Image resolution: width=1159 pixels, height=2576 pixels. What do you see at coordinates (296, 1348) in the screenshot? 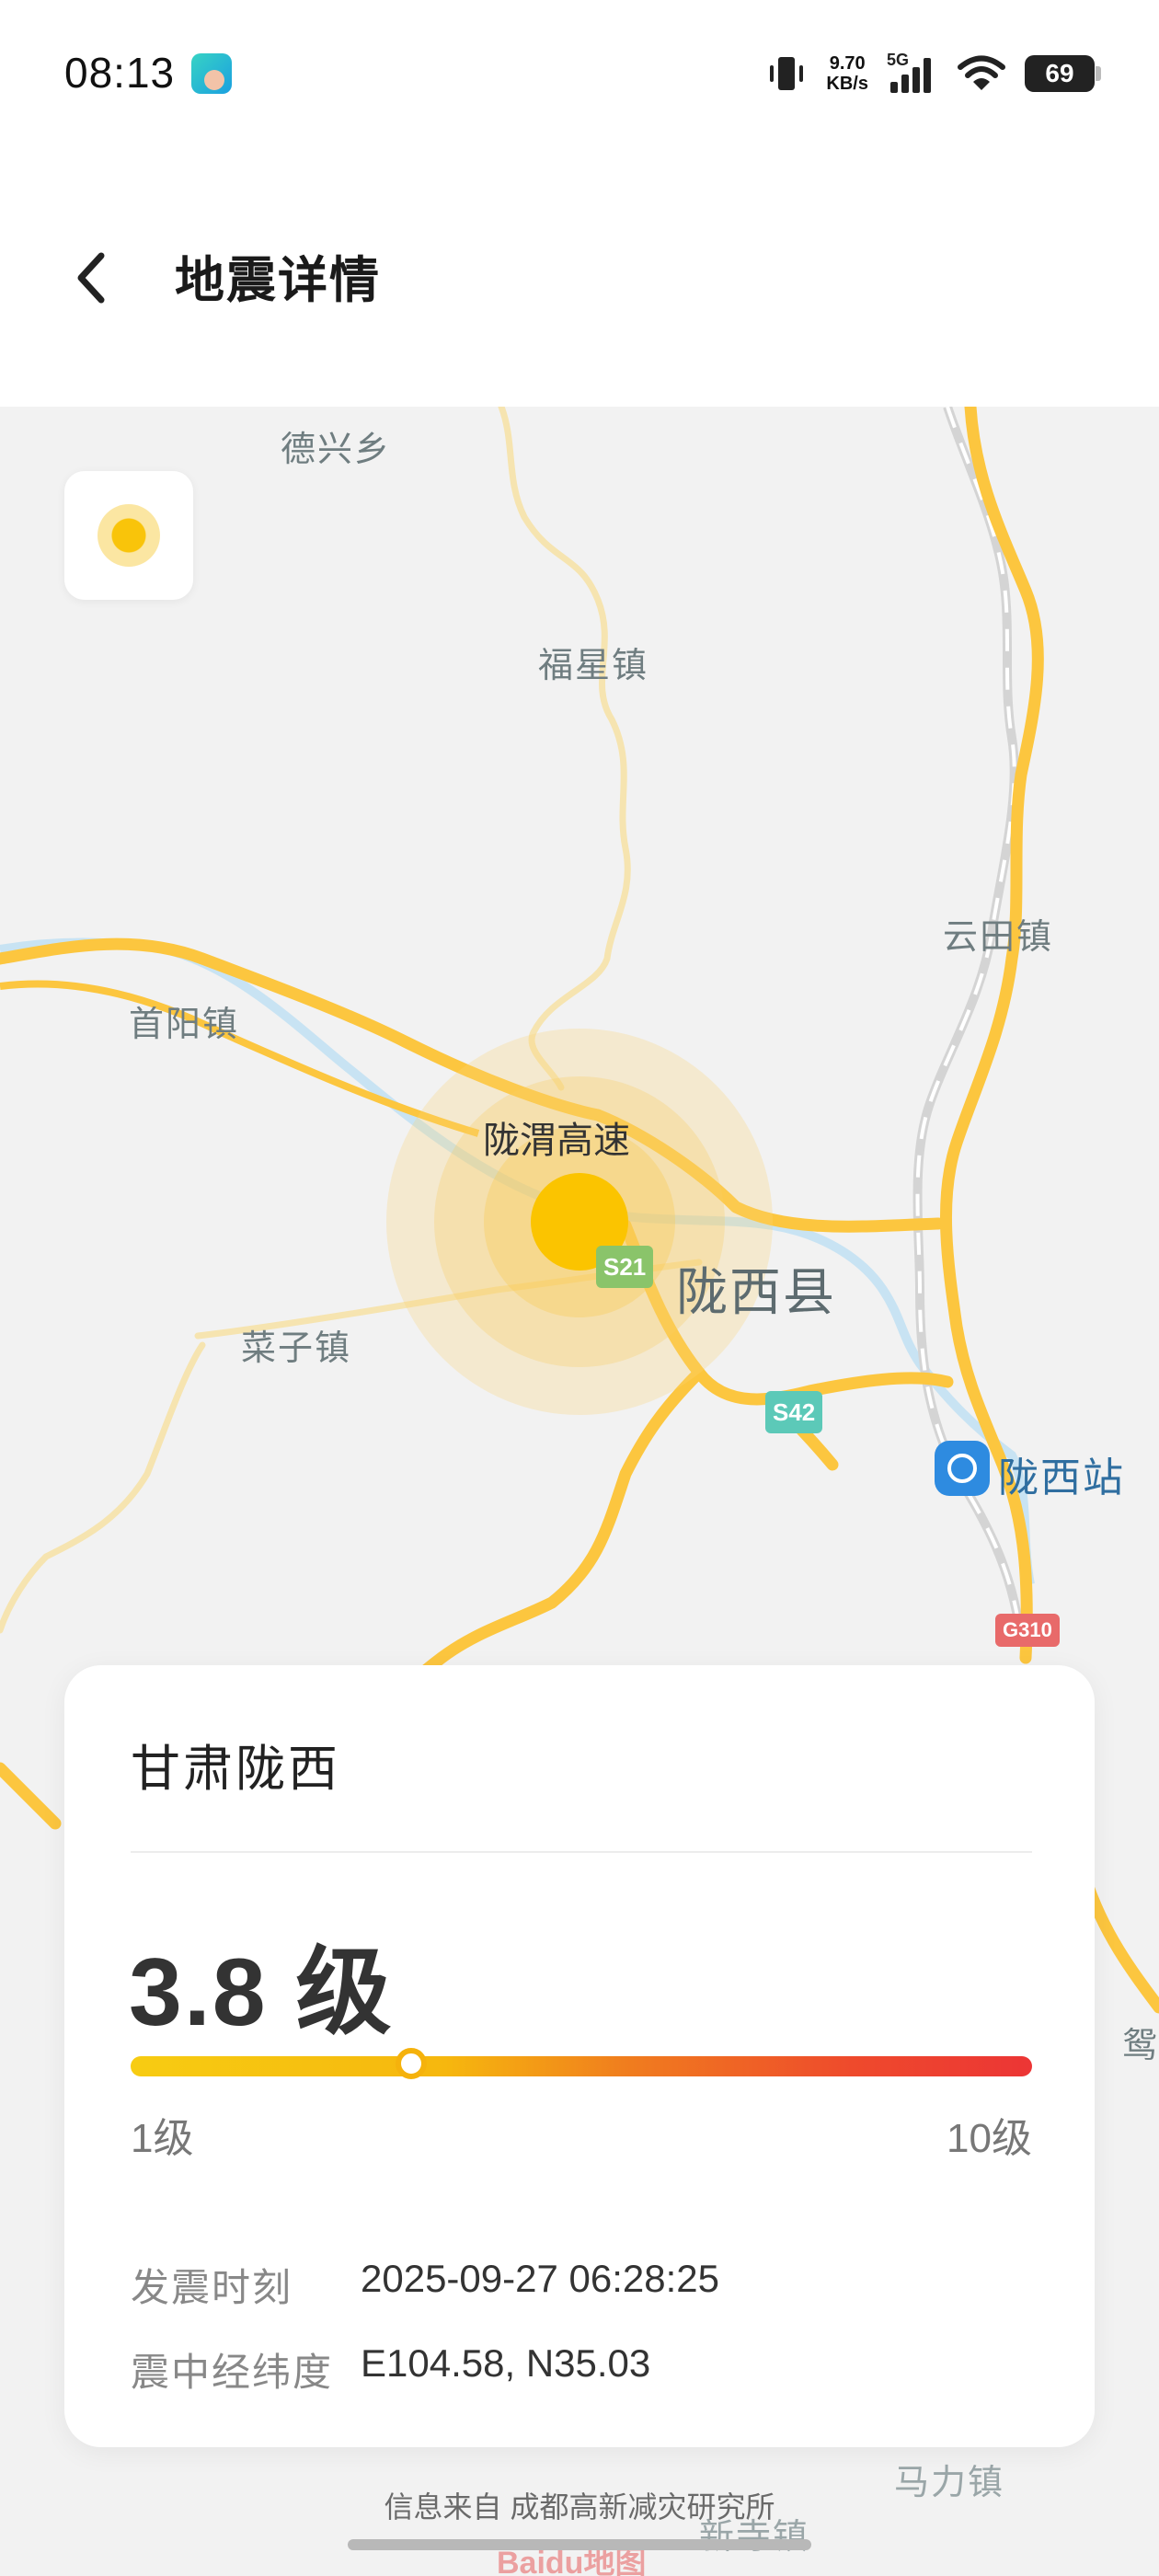
I see `place-label: 菜子镇` at bounding box center [296, 1348].